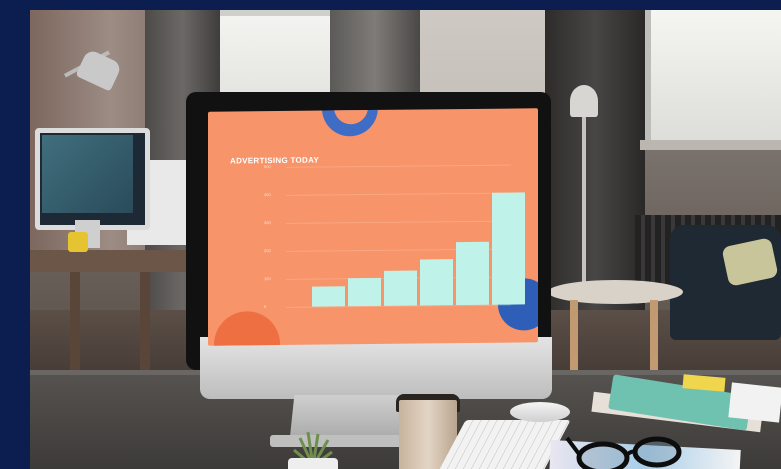  Describe the element at coordinates (584, 205) in the screenshot. I see `floor-lamp-pole` at that location.